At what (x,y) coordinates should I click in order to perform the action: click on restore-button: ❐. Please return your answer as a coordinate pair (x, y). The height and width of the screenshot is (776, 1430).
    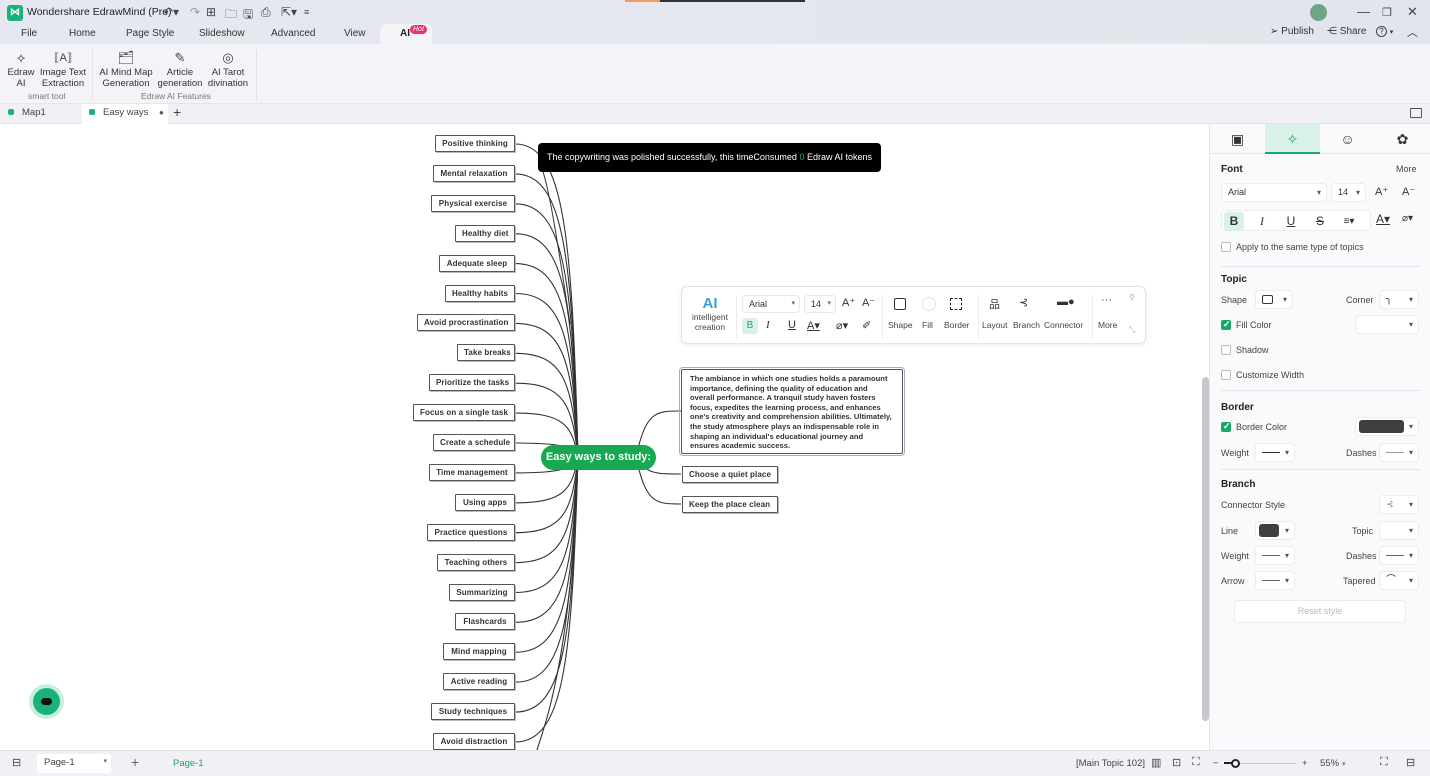
    Looking at the image, I should click on (1387, 12).